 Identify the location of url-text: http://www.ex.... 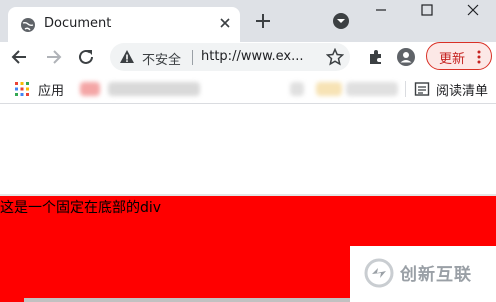
(252, 56).